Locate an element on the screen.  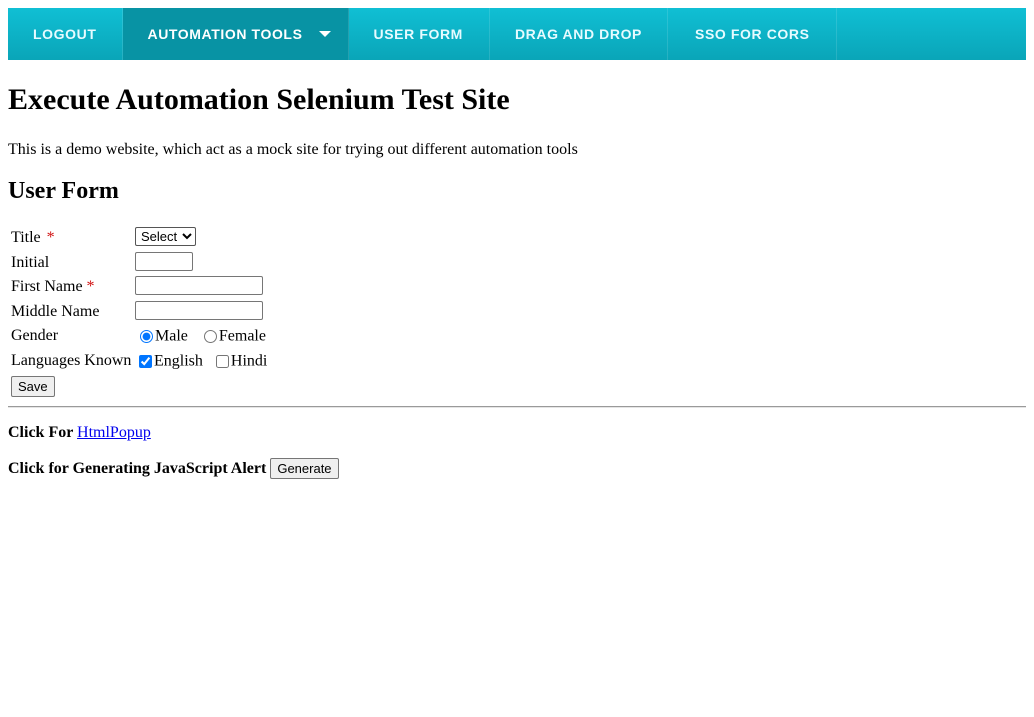
nav-automation-tools-label: AUTOMATION TOOLS is located at coordinates (225, 34).